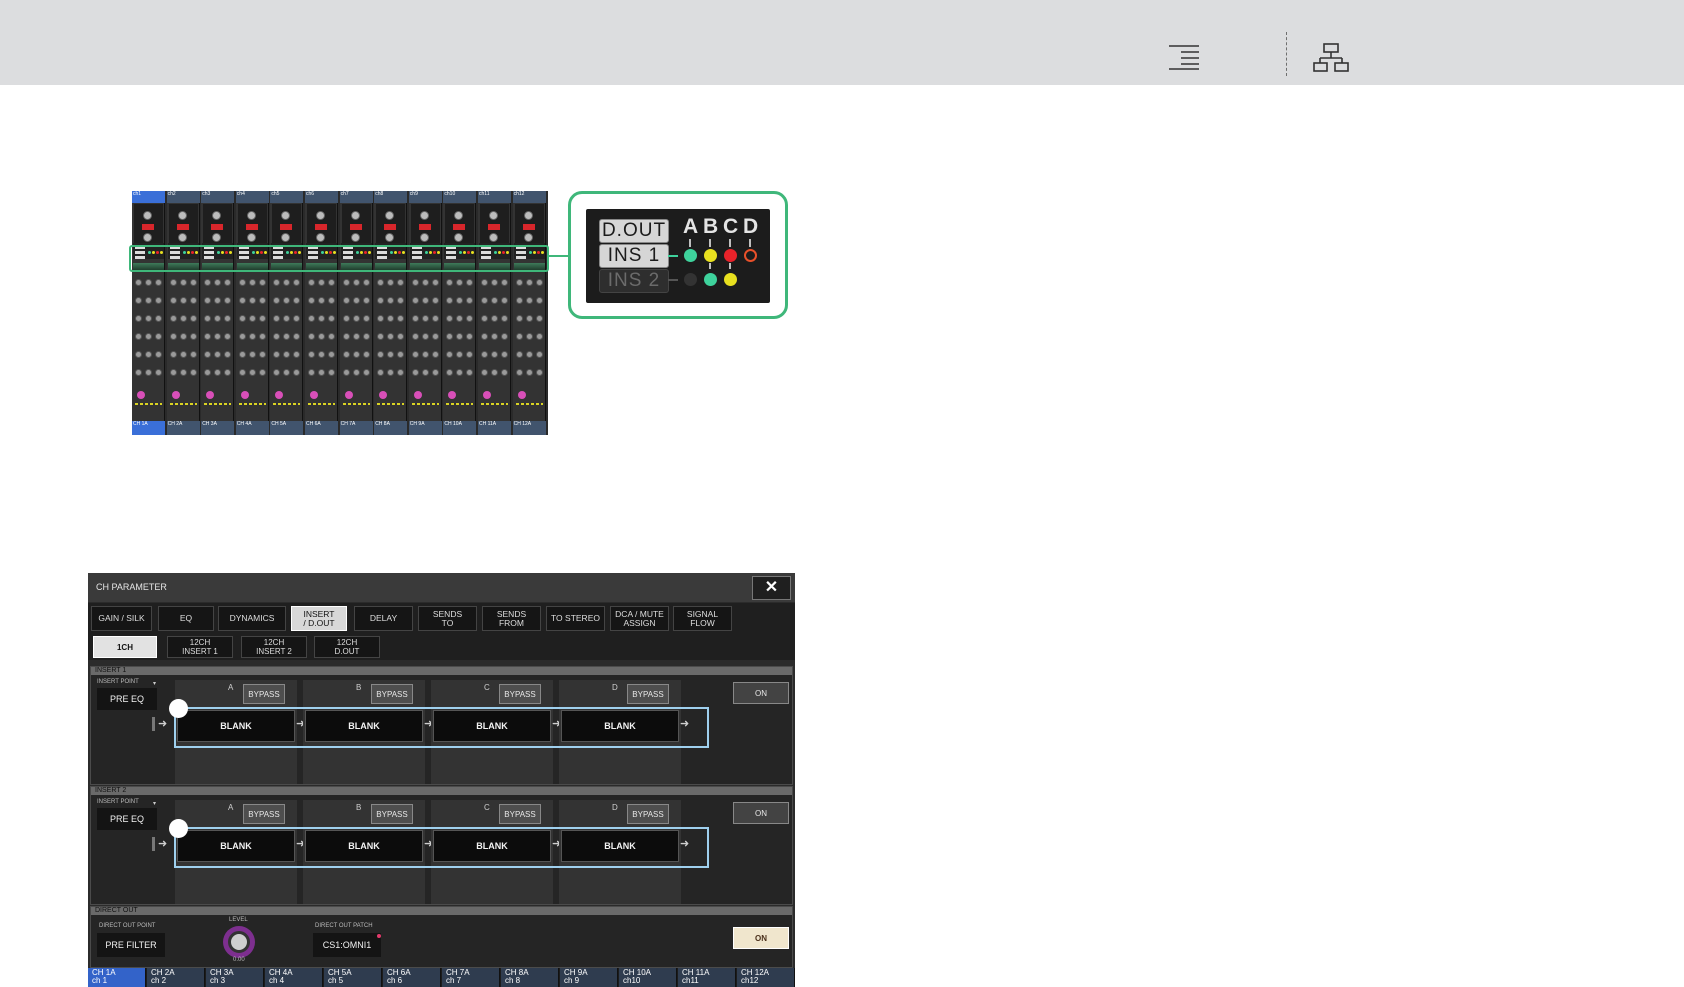  Describe the element at coordinates (218, 313) in the screenshot. I see `channel-strip: ch3 CH 3A` at that location.